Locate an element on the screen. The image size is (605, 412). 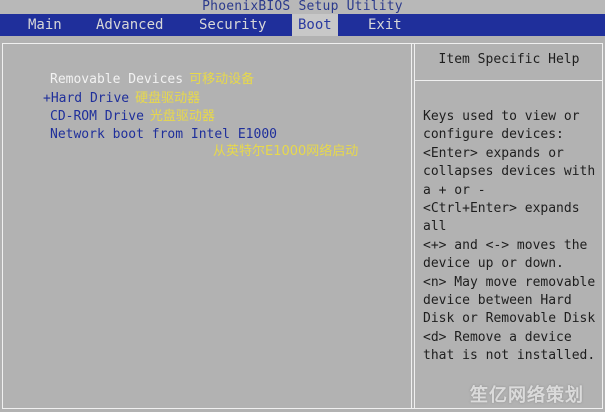
boot-item-annotation: 可移动设备 is located at coordinates (222, 79).